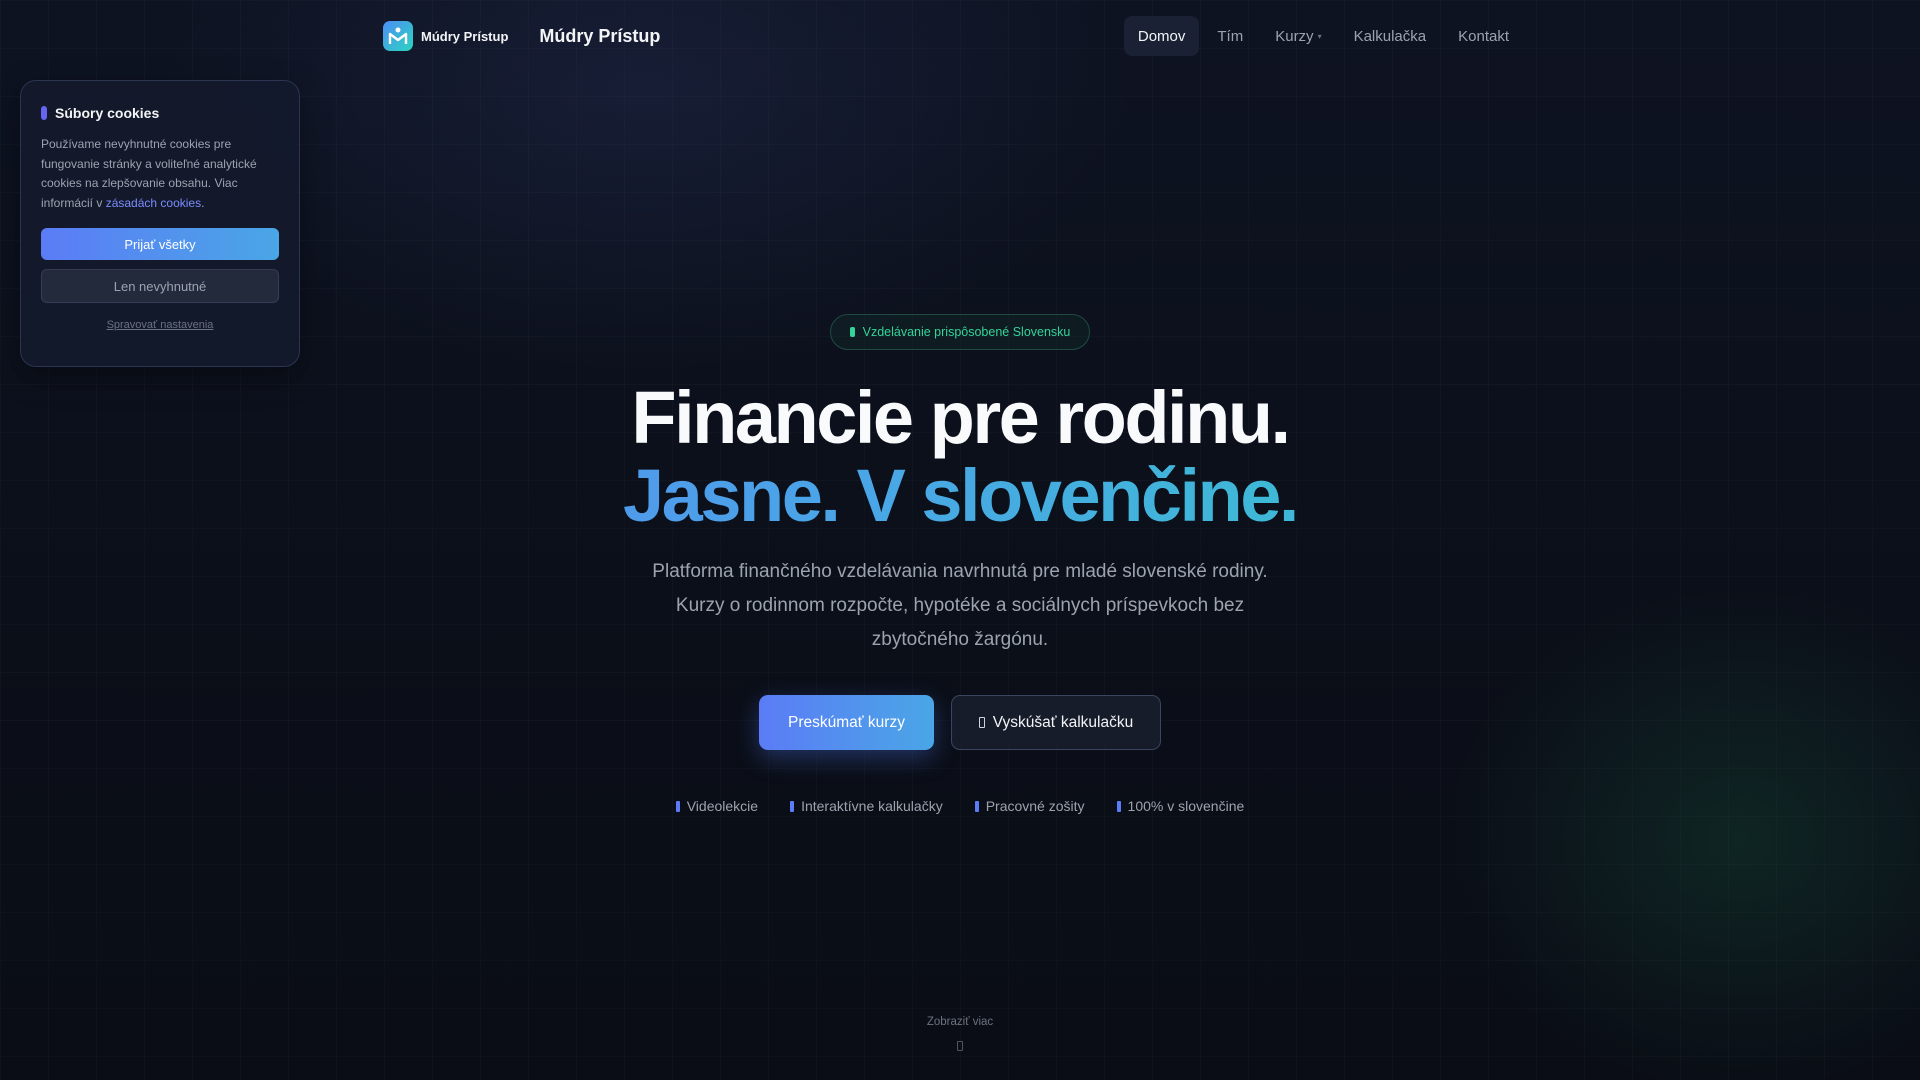  What do you see at coordinates (203, 202) in the screenshot?
I see `cookie-text-end: .` at bounding box center [203, 202].